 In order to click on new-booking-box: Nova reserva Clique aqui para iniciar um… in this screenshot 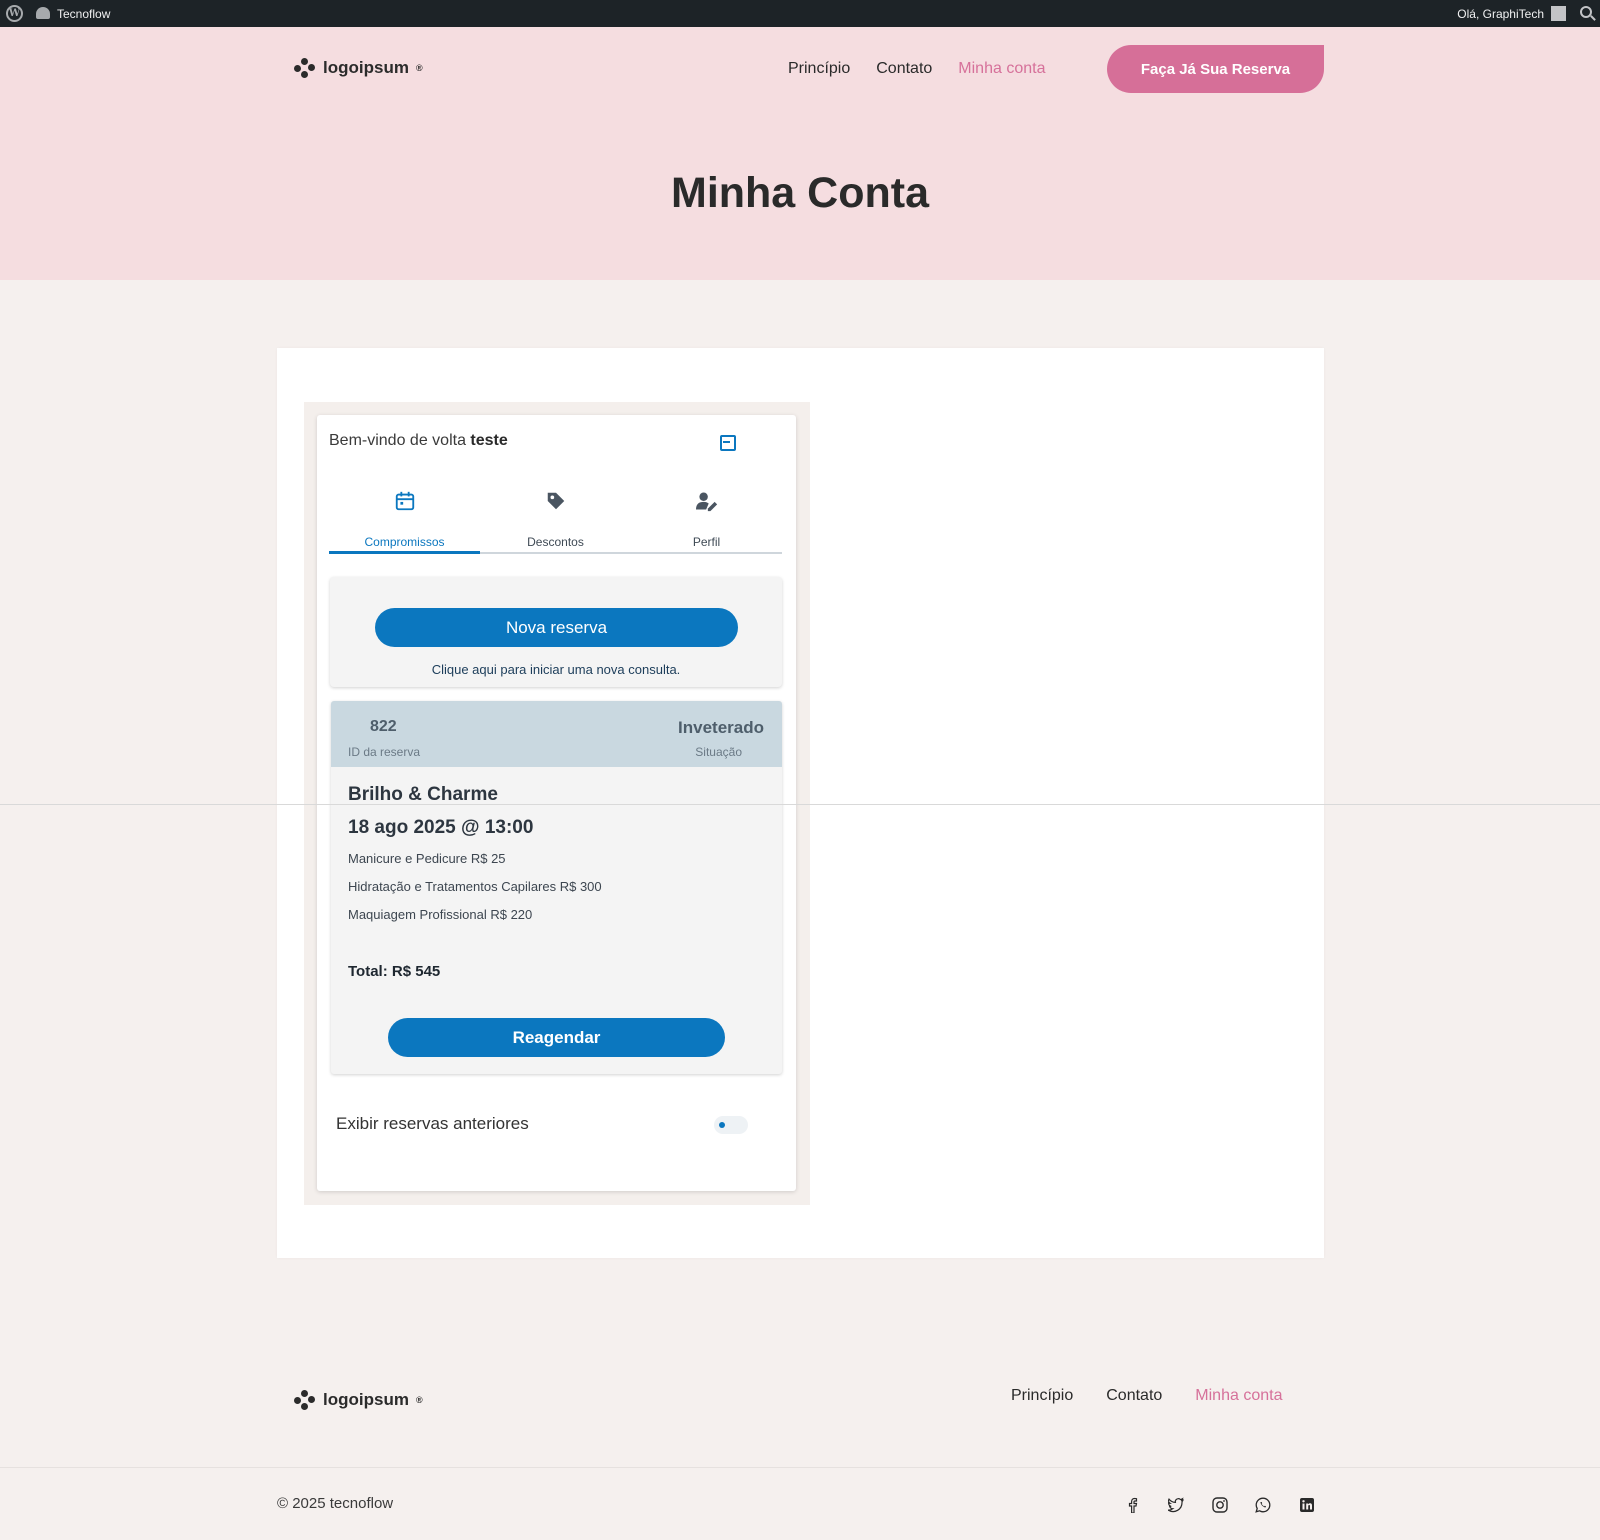, I will do `click(556, 632)`.